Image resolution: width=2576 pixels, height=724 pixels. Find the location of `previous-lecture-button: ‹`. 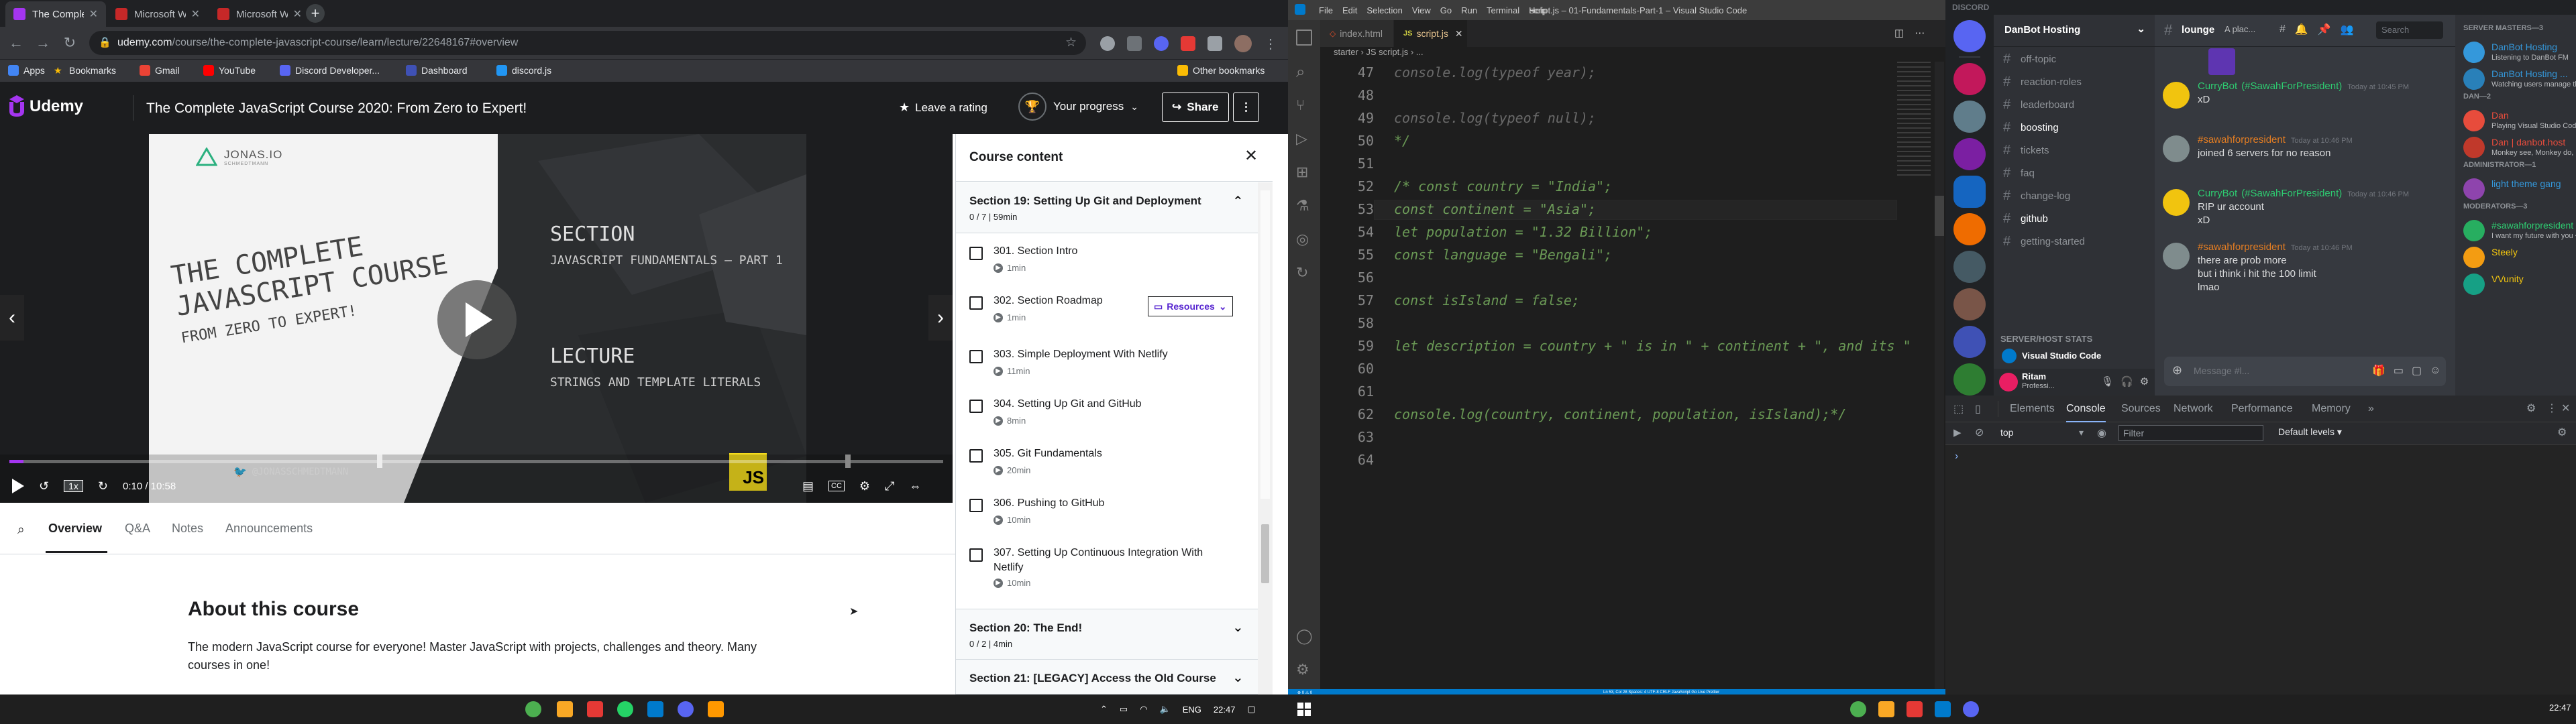

previous-lecture-button: ‹ is located at coordinates (12, 318).